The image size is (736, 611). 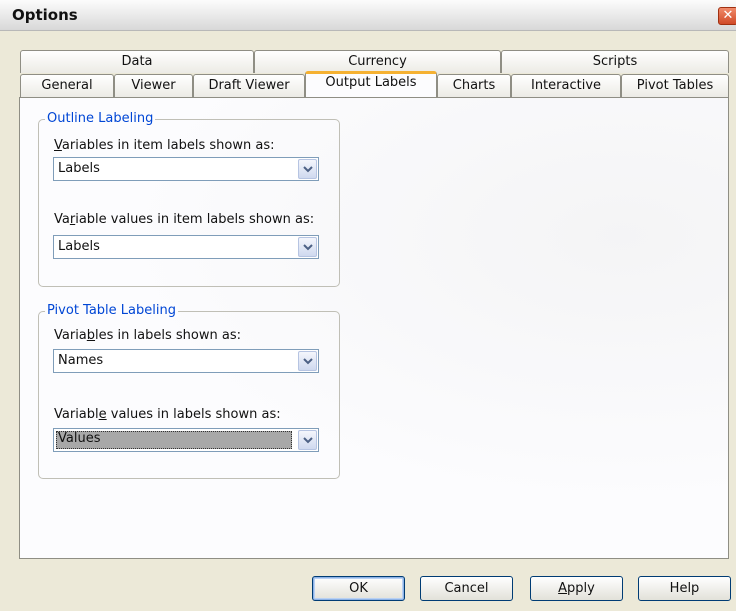 What do you see at coordinates (186, 247) in the screenshot?
I see `outline-values-select: Labels` at bounding box center [186, 247].